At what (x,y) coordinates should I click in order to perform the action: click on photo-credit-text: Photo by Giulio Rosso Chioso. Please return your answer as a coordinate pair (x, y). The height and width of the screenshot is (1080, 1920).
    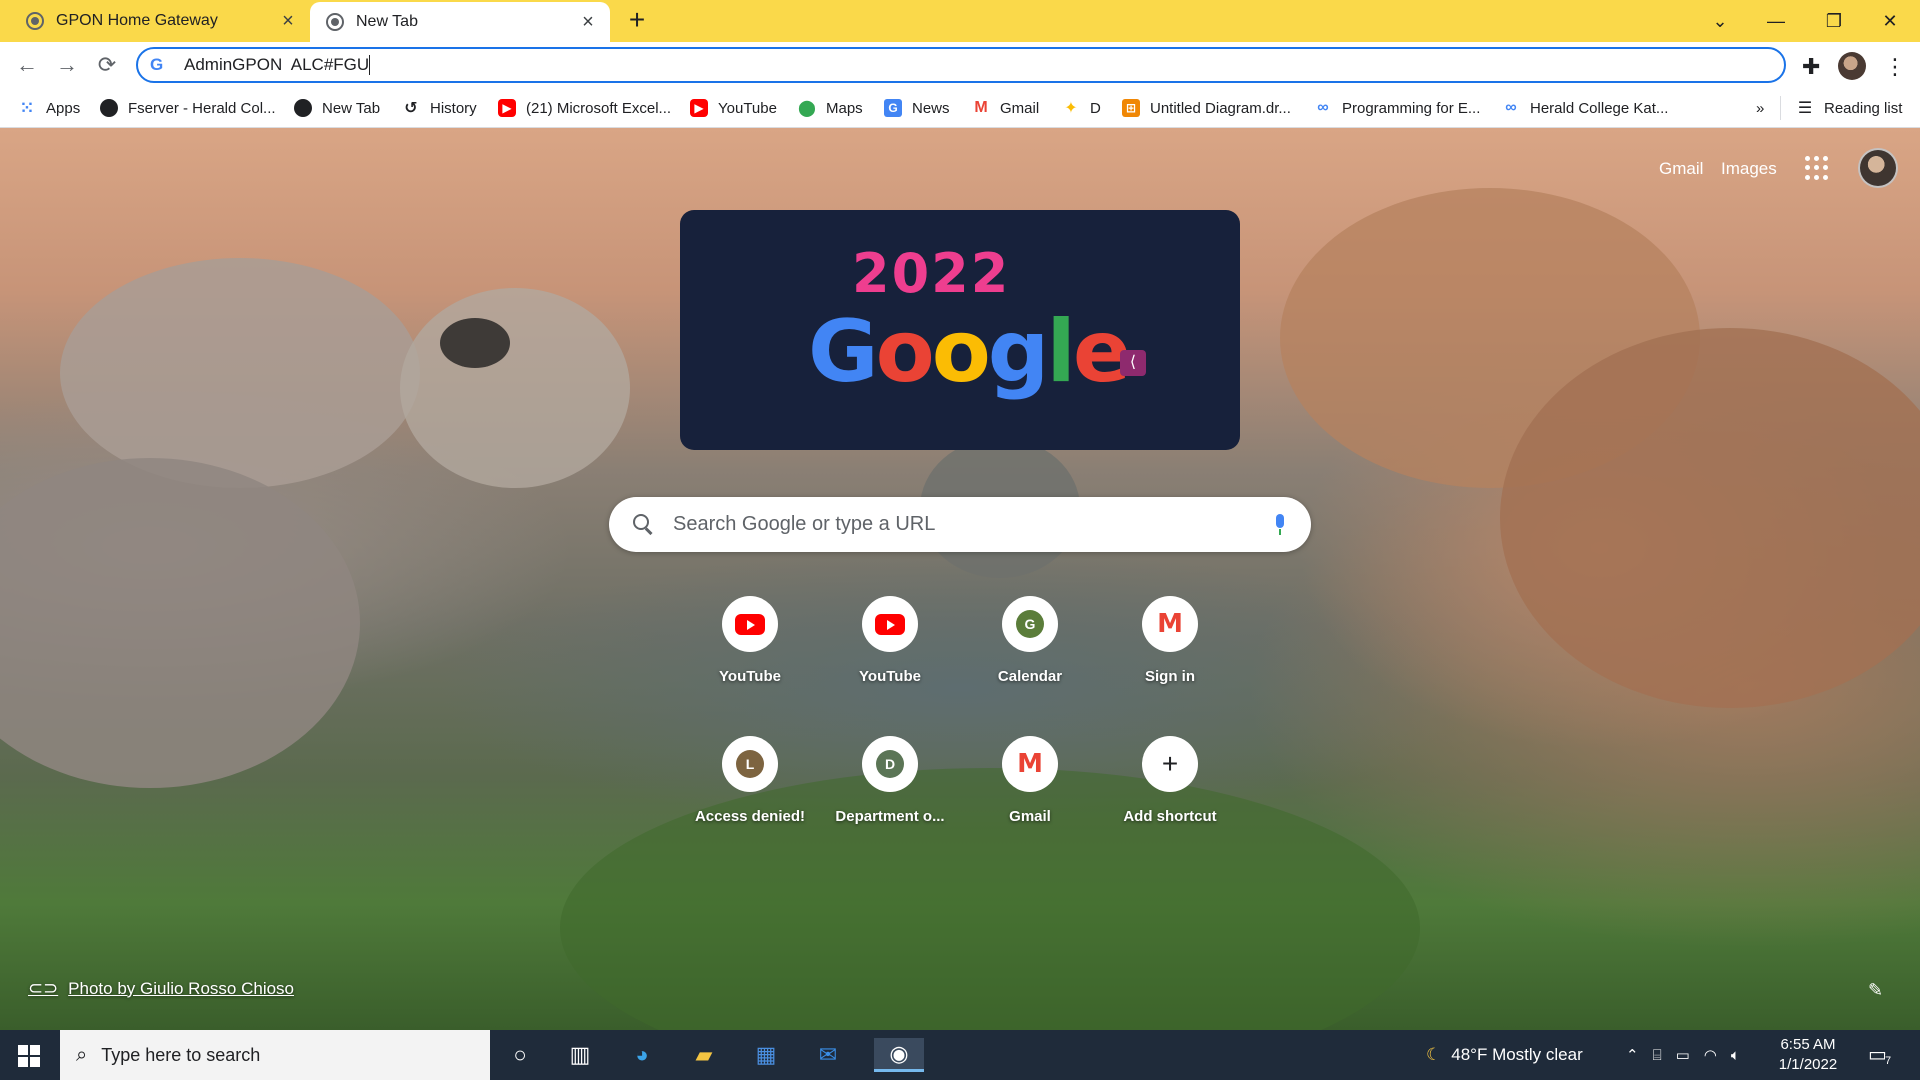
    Looking at the image, I should click on (181, 988).